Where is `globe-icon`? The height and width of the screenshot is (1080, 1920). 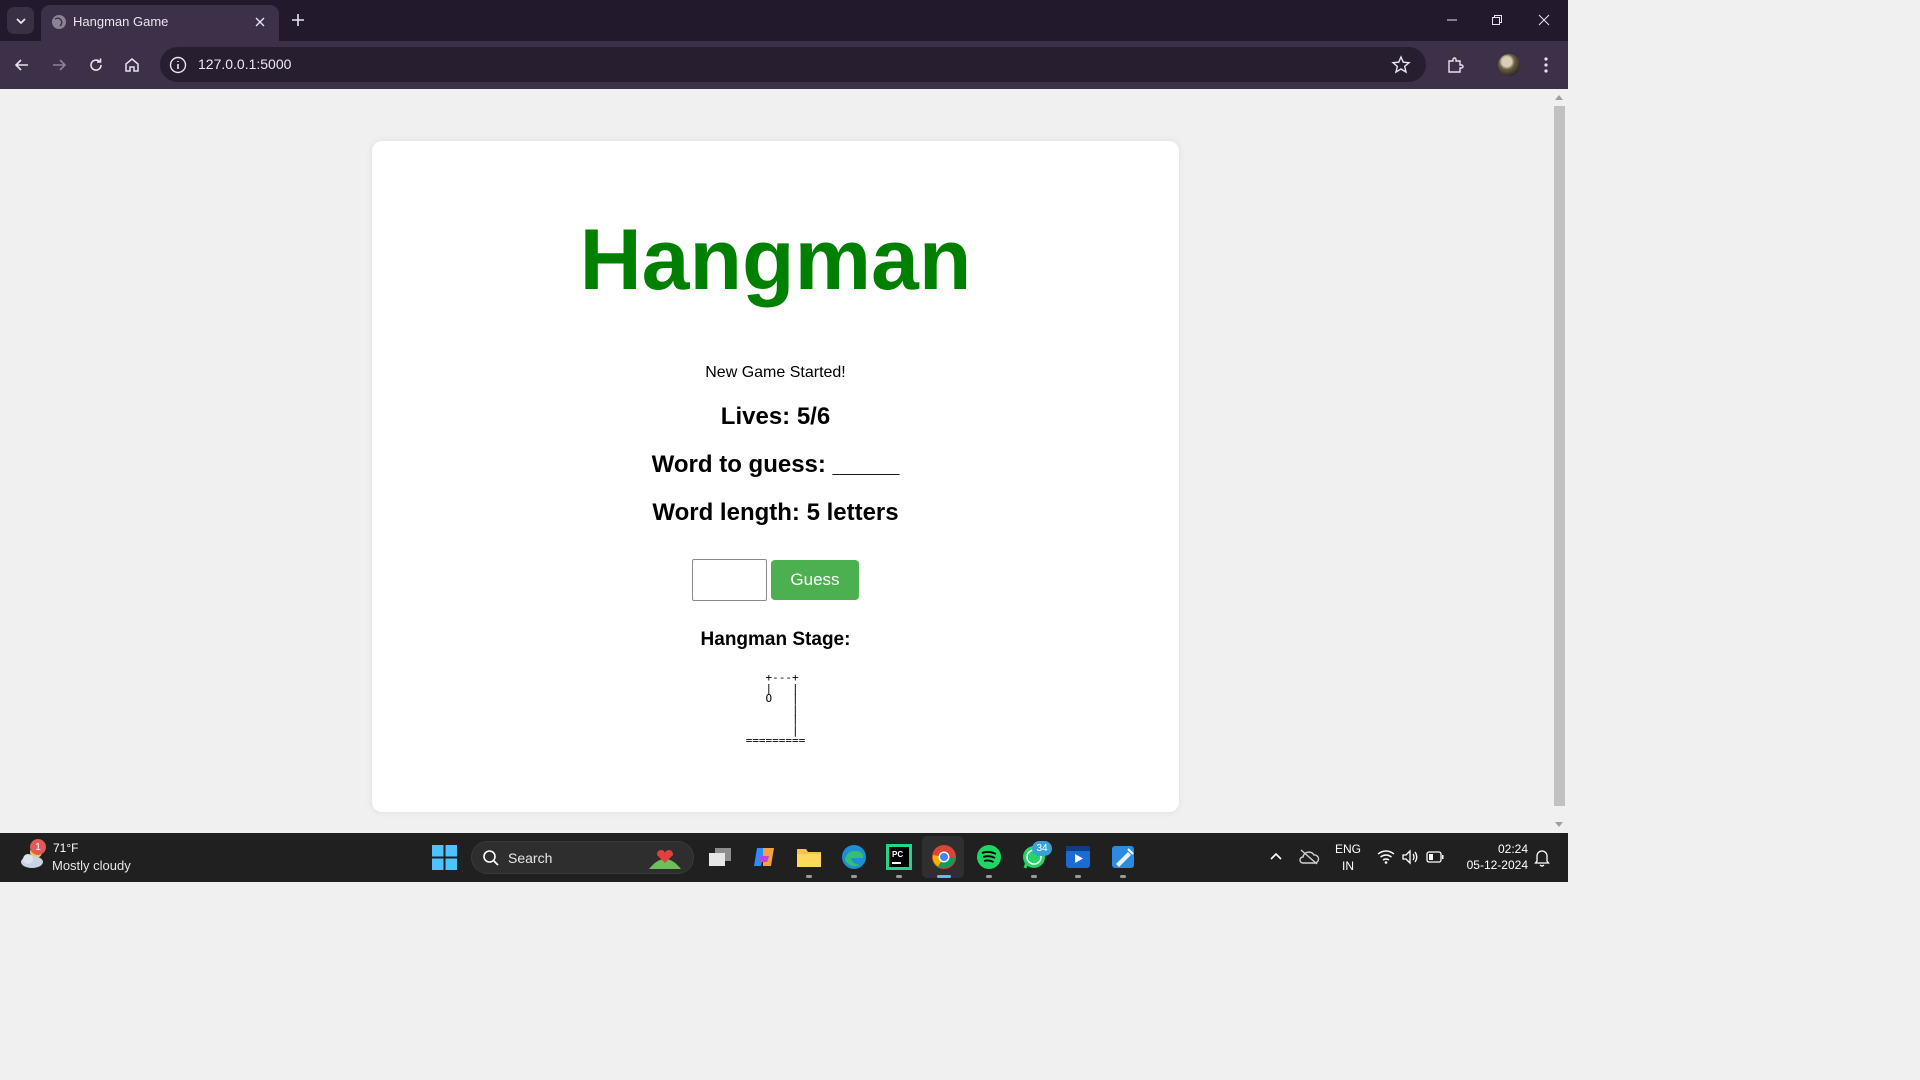 globe-icon is located at coordinates (59, 22).